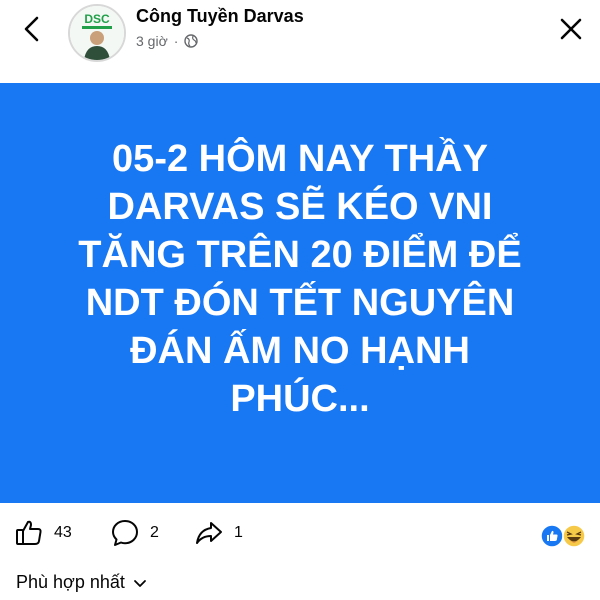 This screenshot has height=600, width=600. What do you see at coordinates (300, 41) in the screenshot?
I see `post-header: DSC Công Tuyền Darvas 3 giờ ·` at bounding box center [300, 41].